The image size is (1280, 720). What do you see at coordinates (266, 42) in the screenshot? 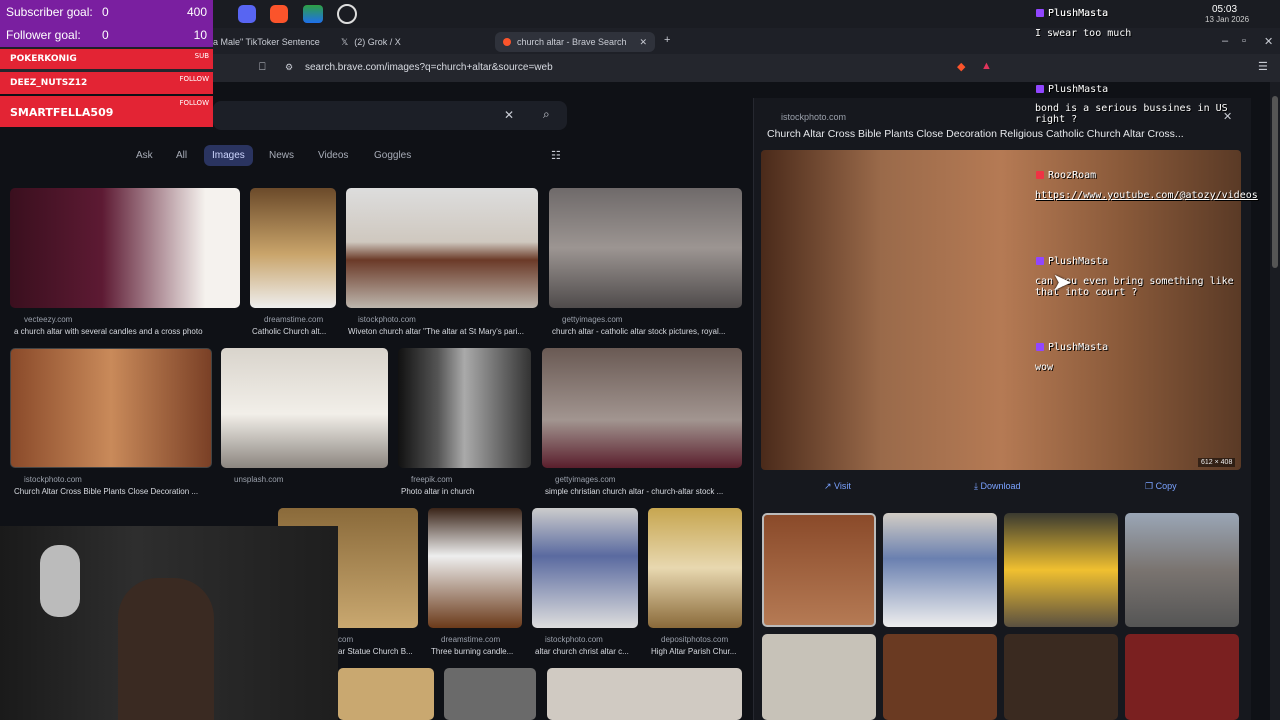
I see `tab-tiktok: a Male" TikToker Sentence` at bounding box center [266, 42].